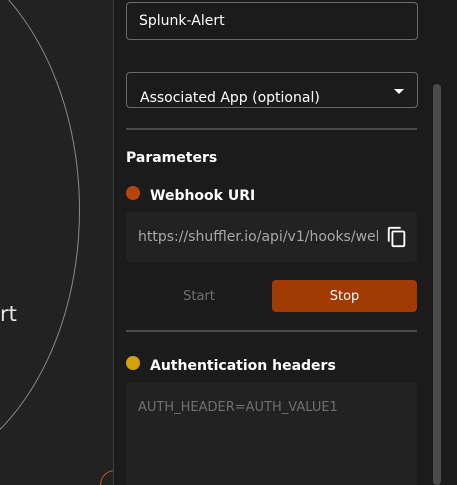 The height and width of the screenshot is (485, 457). I want to click on auth-headers-label: Authentication headers, so click(243, 366).